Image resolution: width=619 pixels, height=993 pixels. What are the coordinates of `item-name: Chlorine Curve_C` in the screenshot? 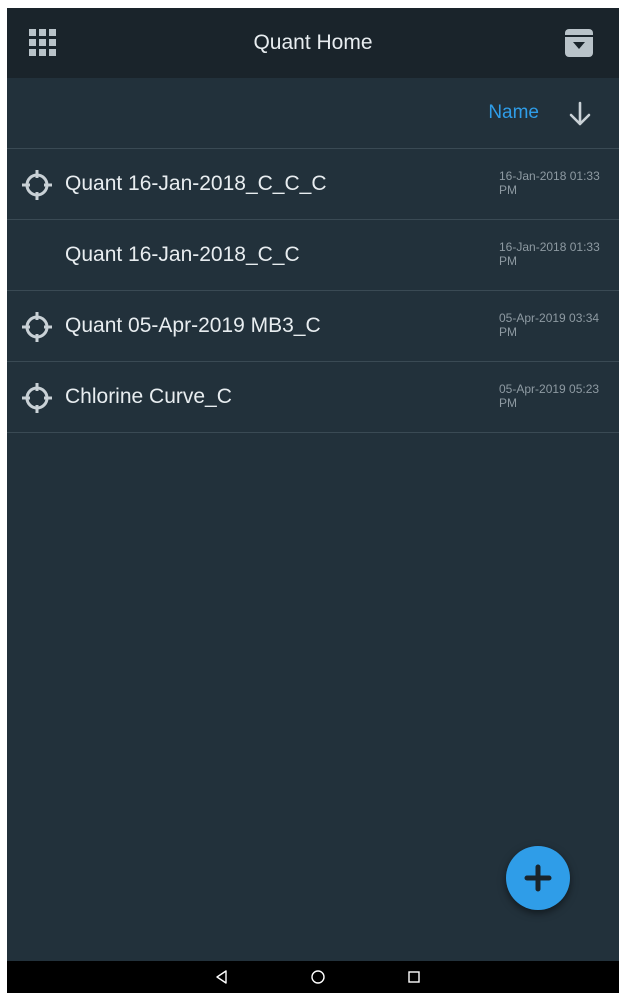 It's located at (148, 396).